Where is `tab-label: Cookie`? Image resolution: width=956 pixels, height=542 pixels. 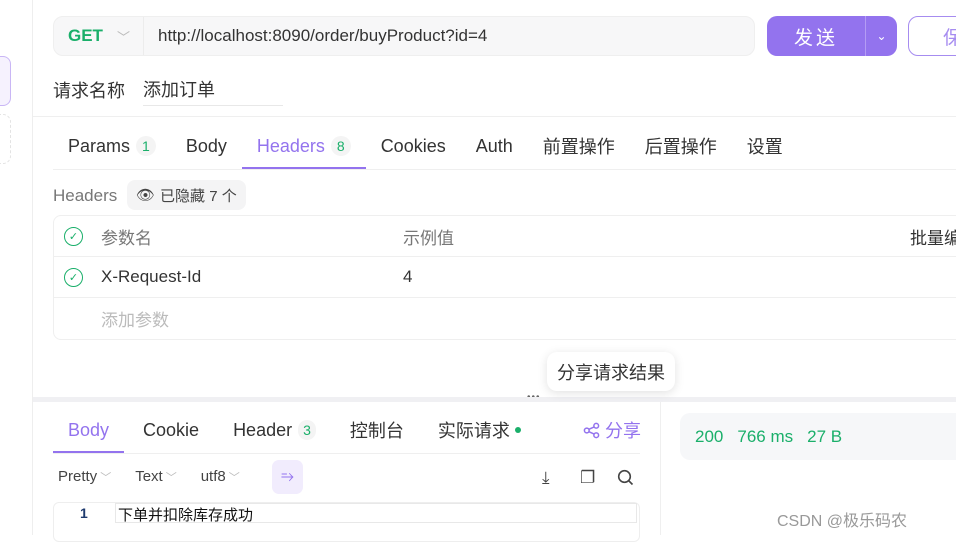 tab-label: Cookie is located at coordinates (171, 429).